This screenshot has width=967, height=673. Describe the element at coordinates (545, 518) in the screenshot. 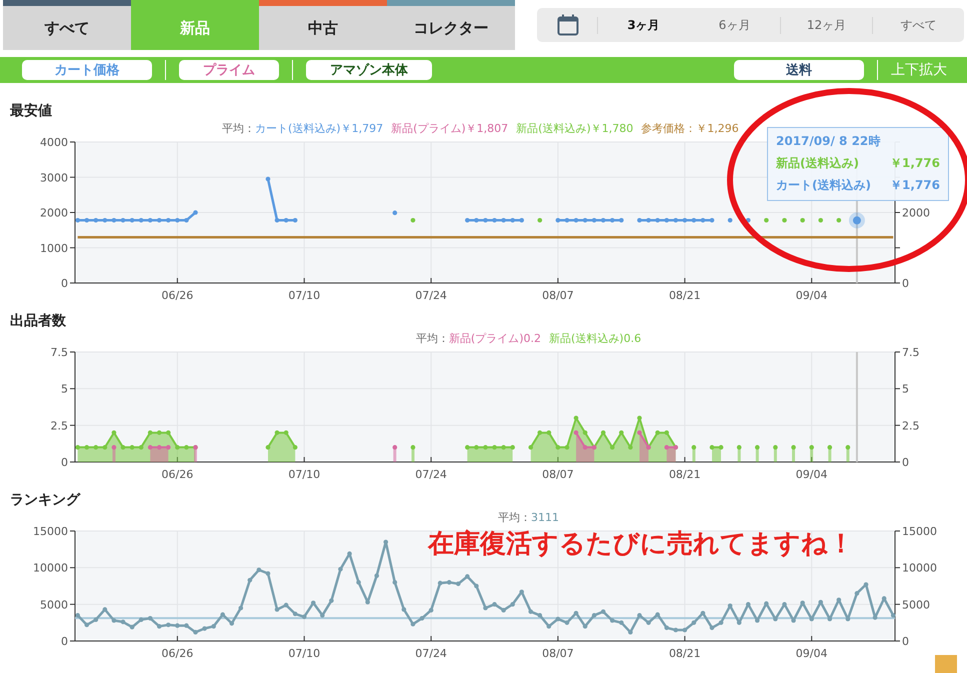

I see `legend-item: 3111` at that location.